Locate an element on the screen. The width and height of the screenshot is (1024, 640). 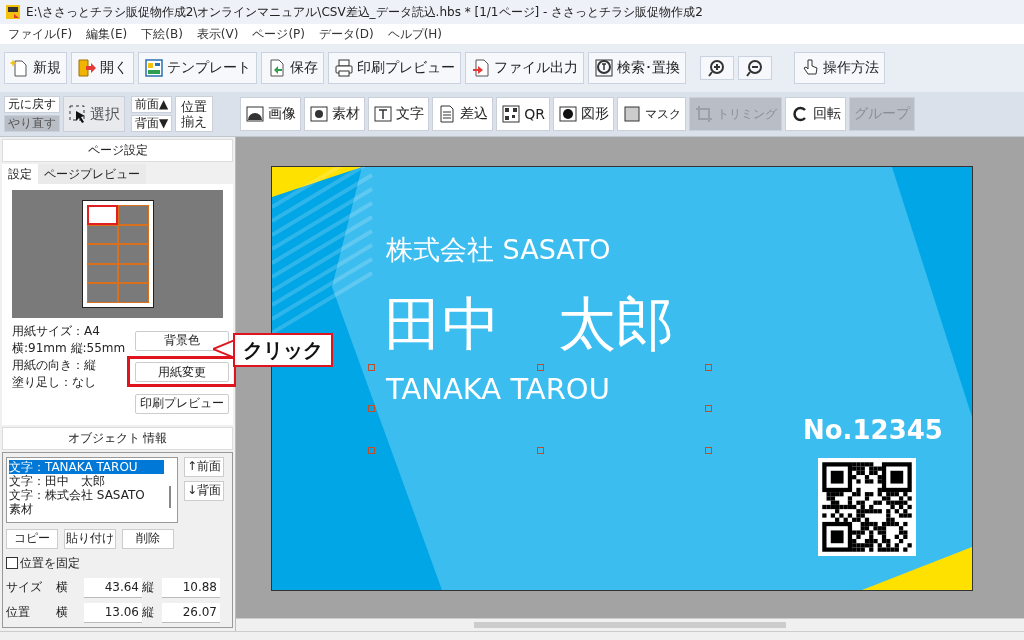
scrollbar-thumb is located at coordinates (170, 496).